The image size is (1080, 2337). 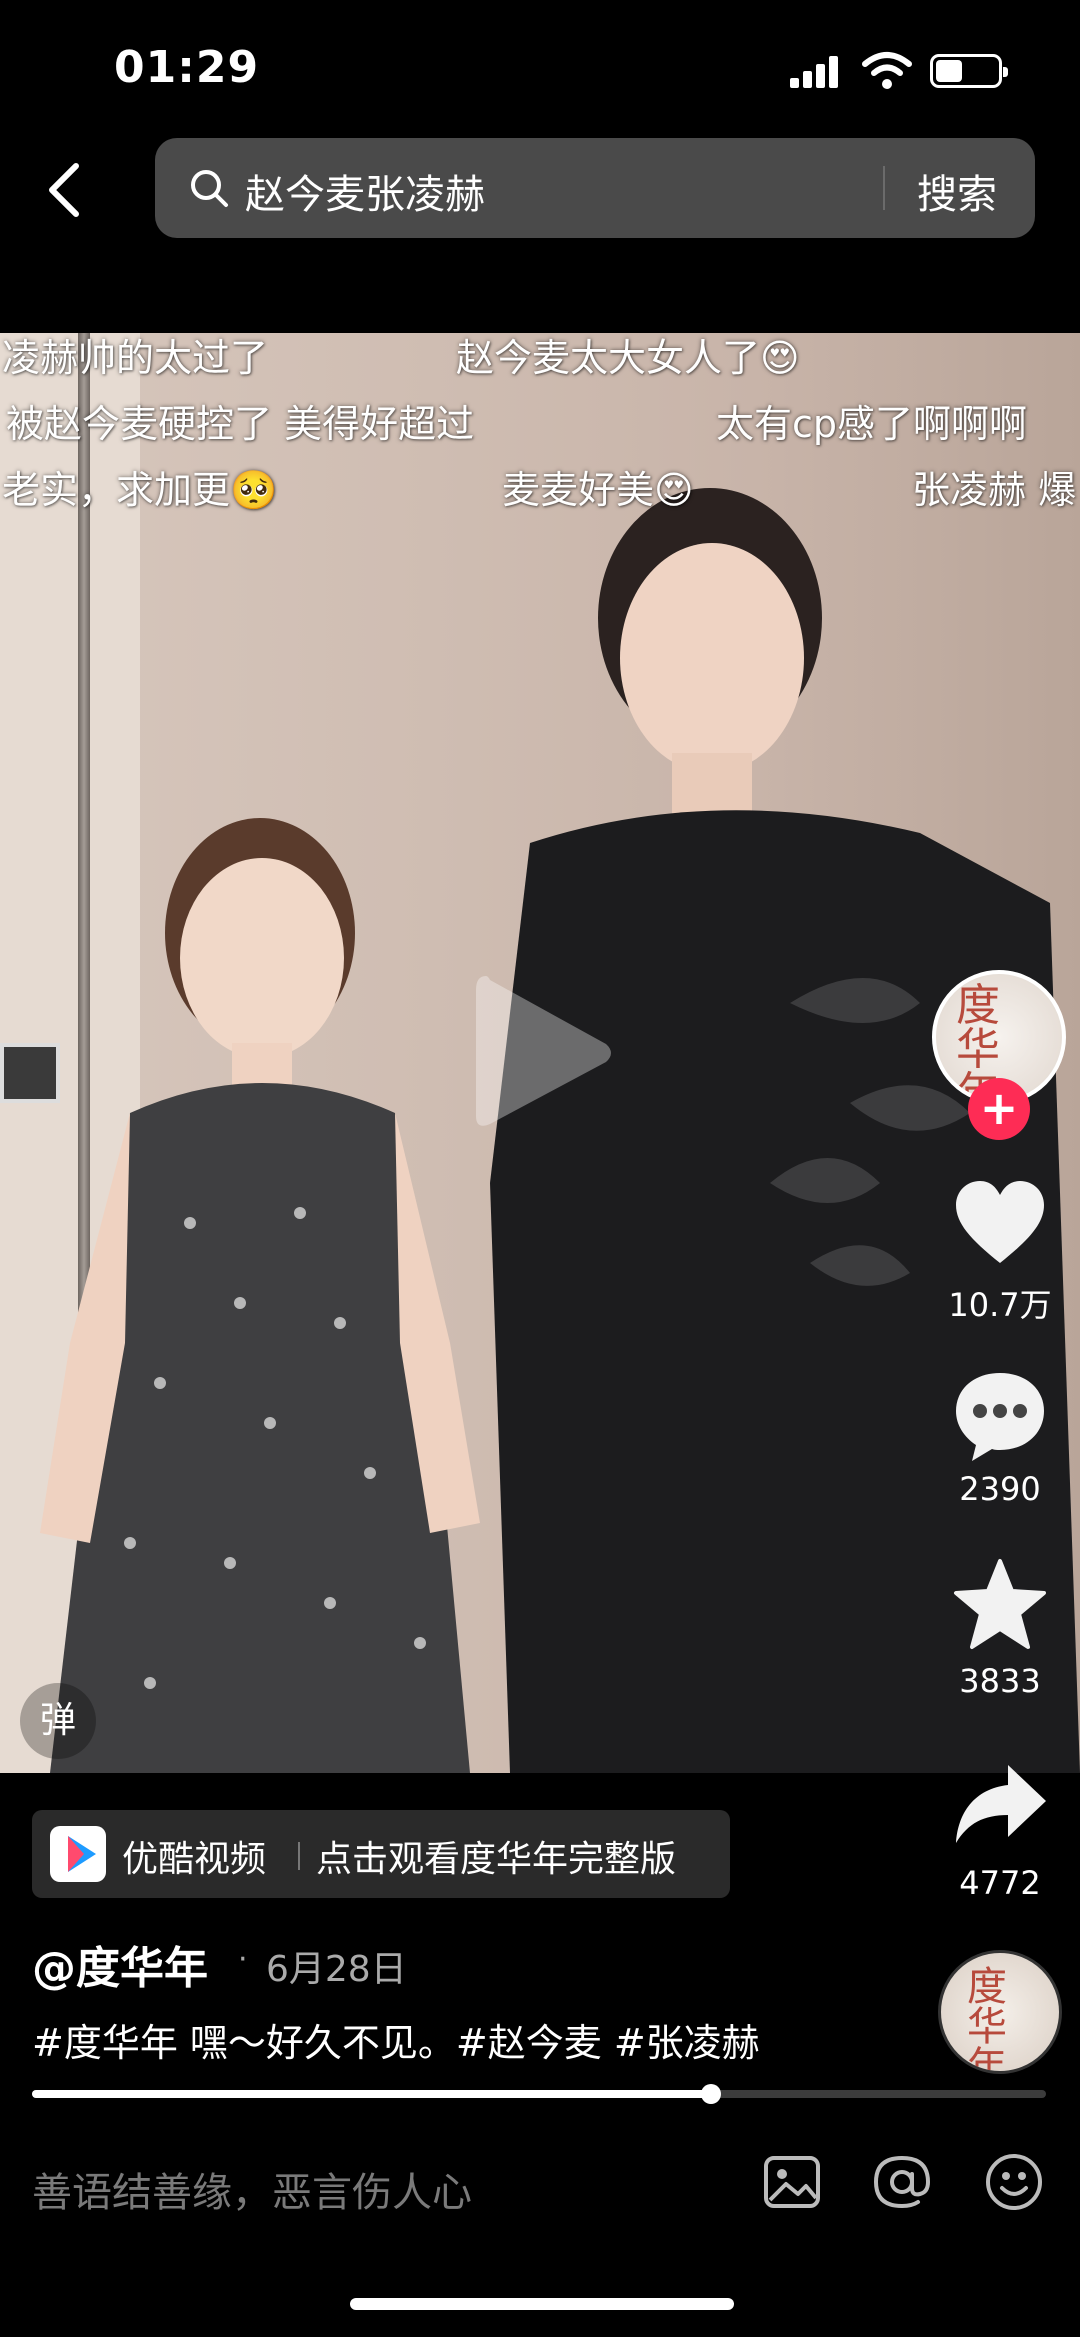 What do you see at coordinates (994, 490) in the screenshot?
I see `danmaku-comment: 张凌赫 爆` at bounding box center [994, 490].